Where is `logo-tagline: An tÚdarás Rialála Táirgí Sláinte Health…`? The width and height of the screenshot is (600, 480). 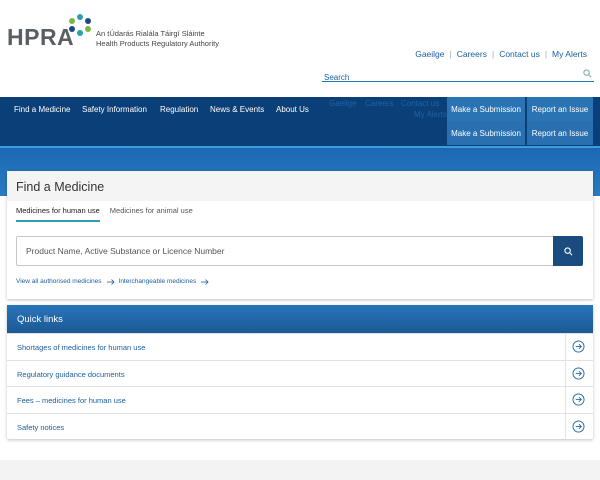 logo-tagline: An tÚdarás Rialála Táirgí Sláinte Health… is located at coordinates (157, 39).